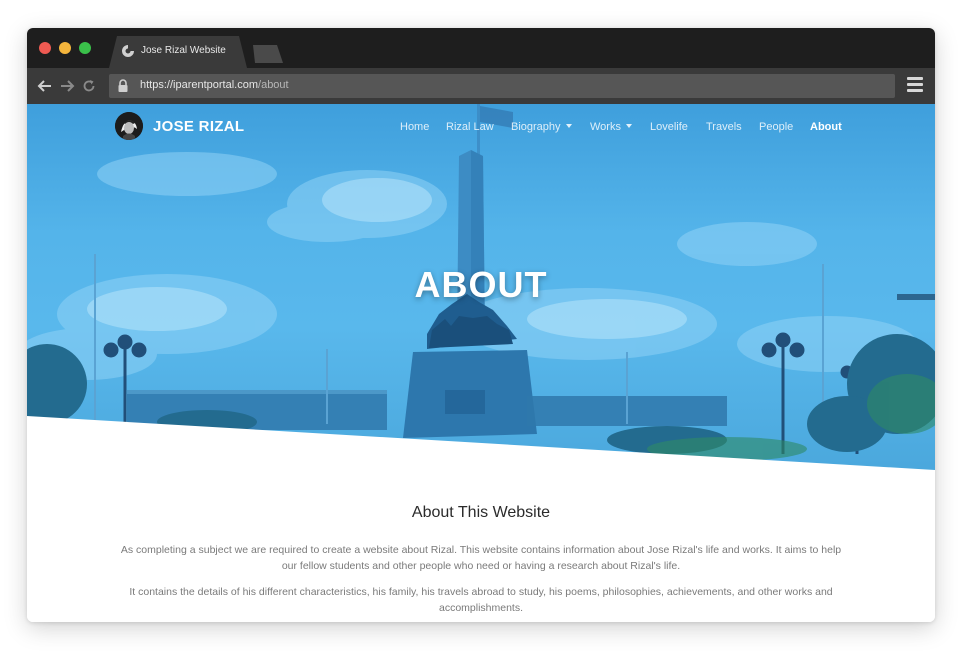  I want to click on tab-title: Jose Rizal Website, so click(183, 50).